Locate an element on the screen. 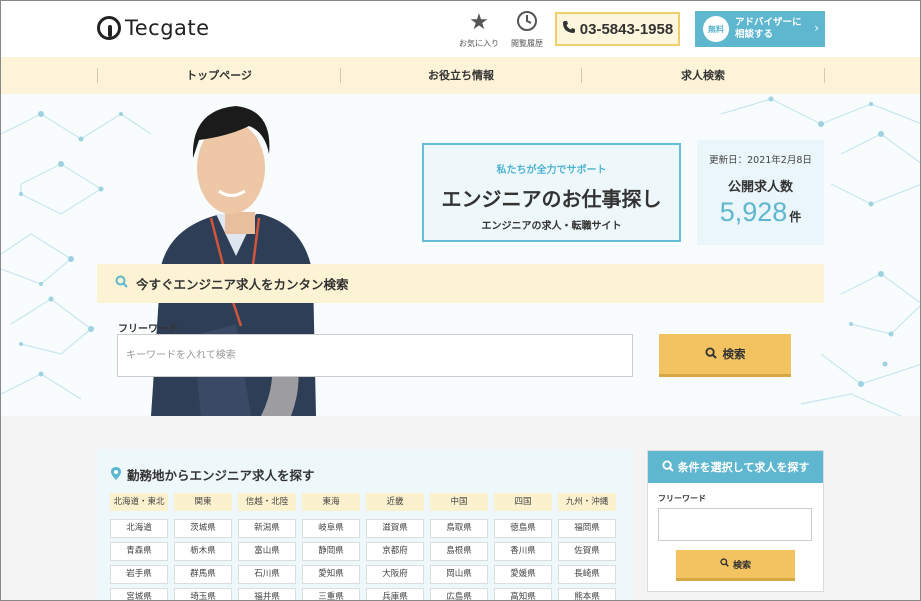  catch-subtitle: 私たちが全力でサポート is located at coordinates (551, 170).